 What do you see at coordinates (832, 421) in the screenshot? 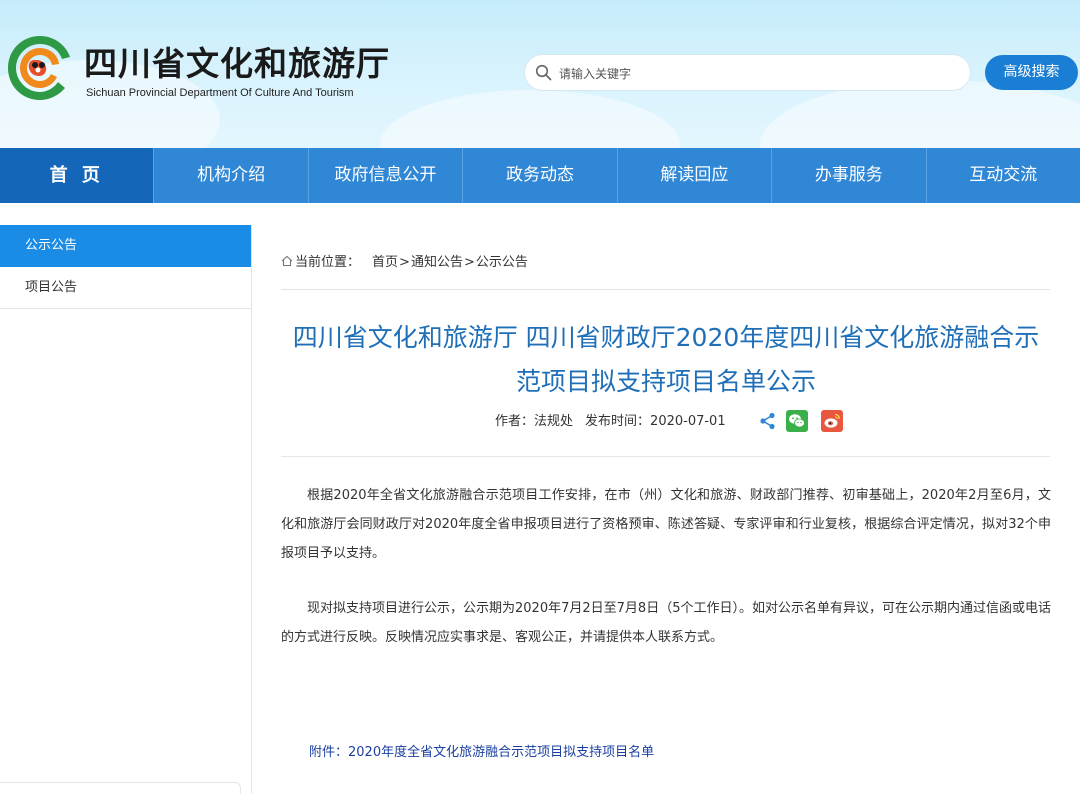
I see `weibo-icon` at bounding box center [832, 421].